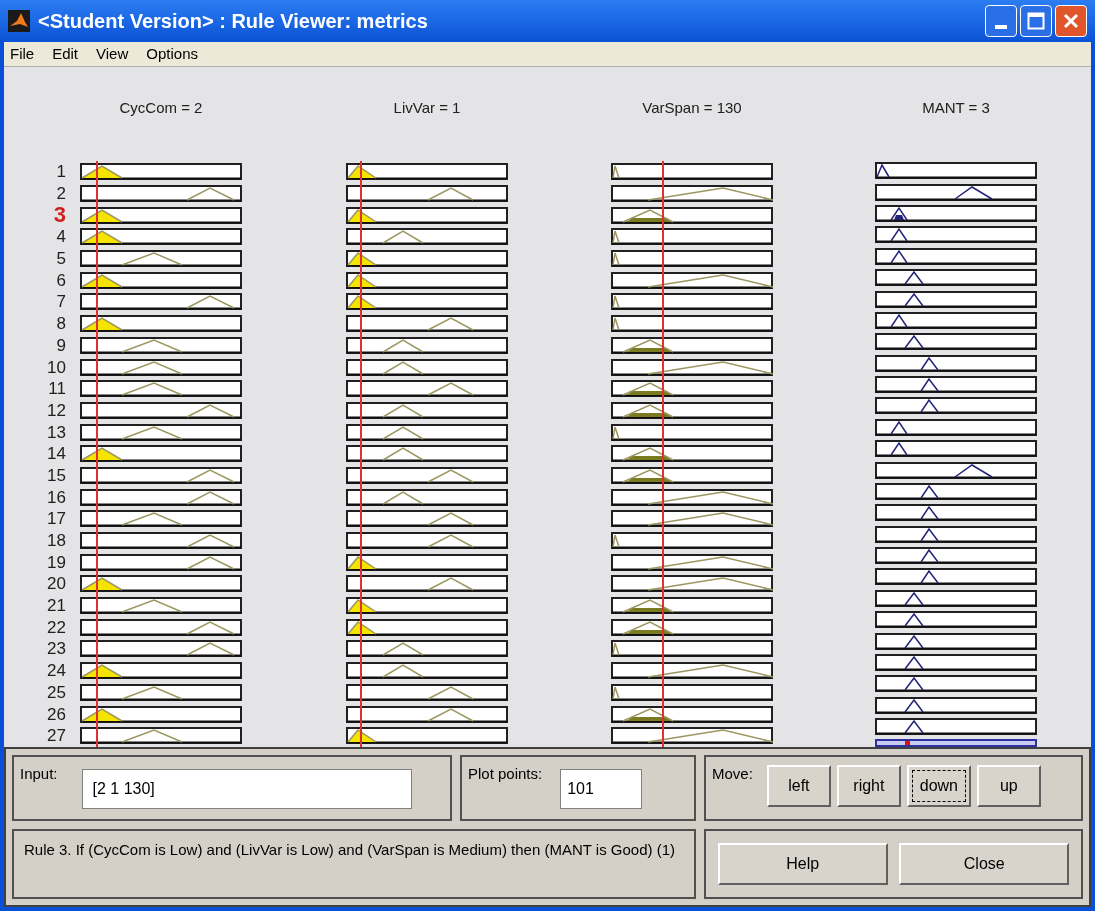 The width and height of the screenshot is (1095, 911). What do you see at coordinates (246, 789) in the screenshot?
I see `input-field: [2 1 130]` at bounding box center [246, 789].